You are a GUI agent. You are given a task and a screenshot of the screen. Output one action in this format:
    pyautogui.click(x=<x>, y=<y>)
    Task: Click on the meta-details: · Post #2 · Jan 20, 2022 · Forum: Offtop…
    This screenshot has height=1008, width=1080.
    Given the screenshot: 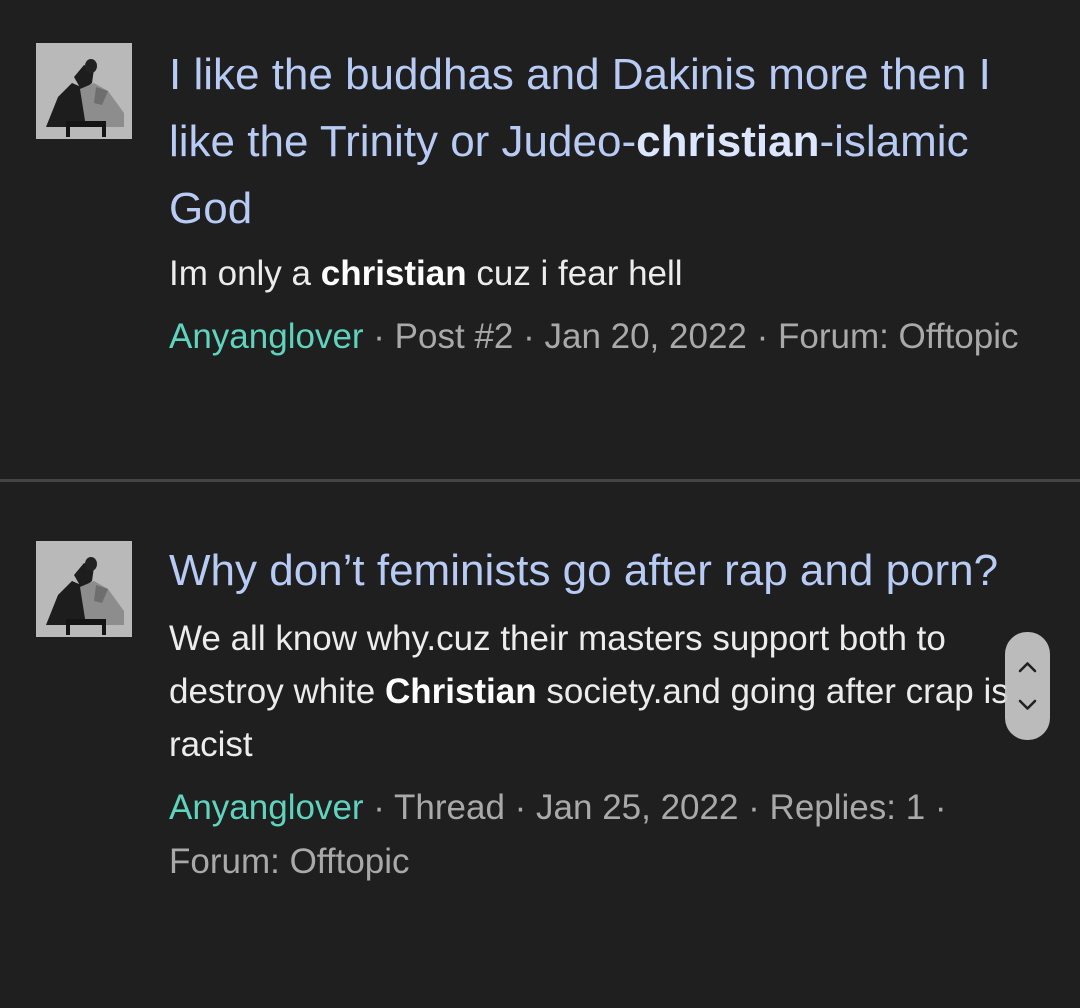 What is the action you would take?
    pyautogui.click(x=691, y=336)
    